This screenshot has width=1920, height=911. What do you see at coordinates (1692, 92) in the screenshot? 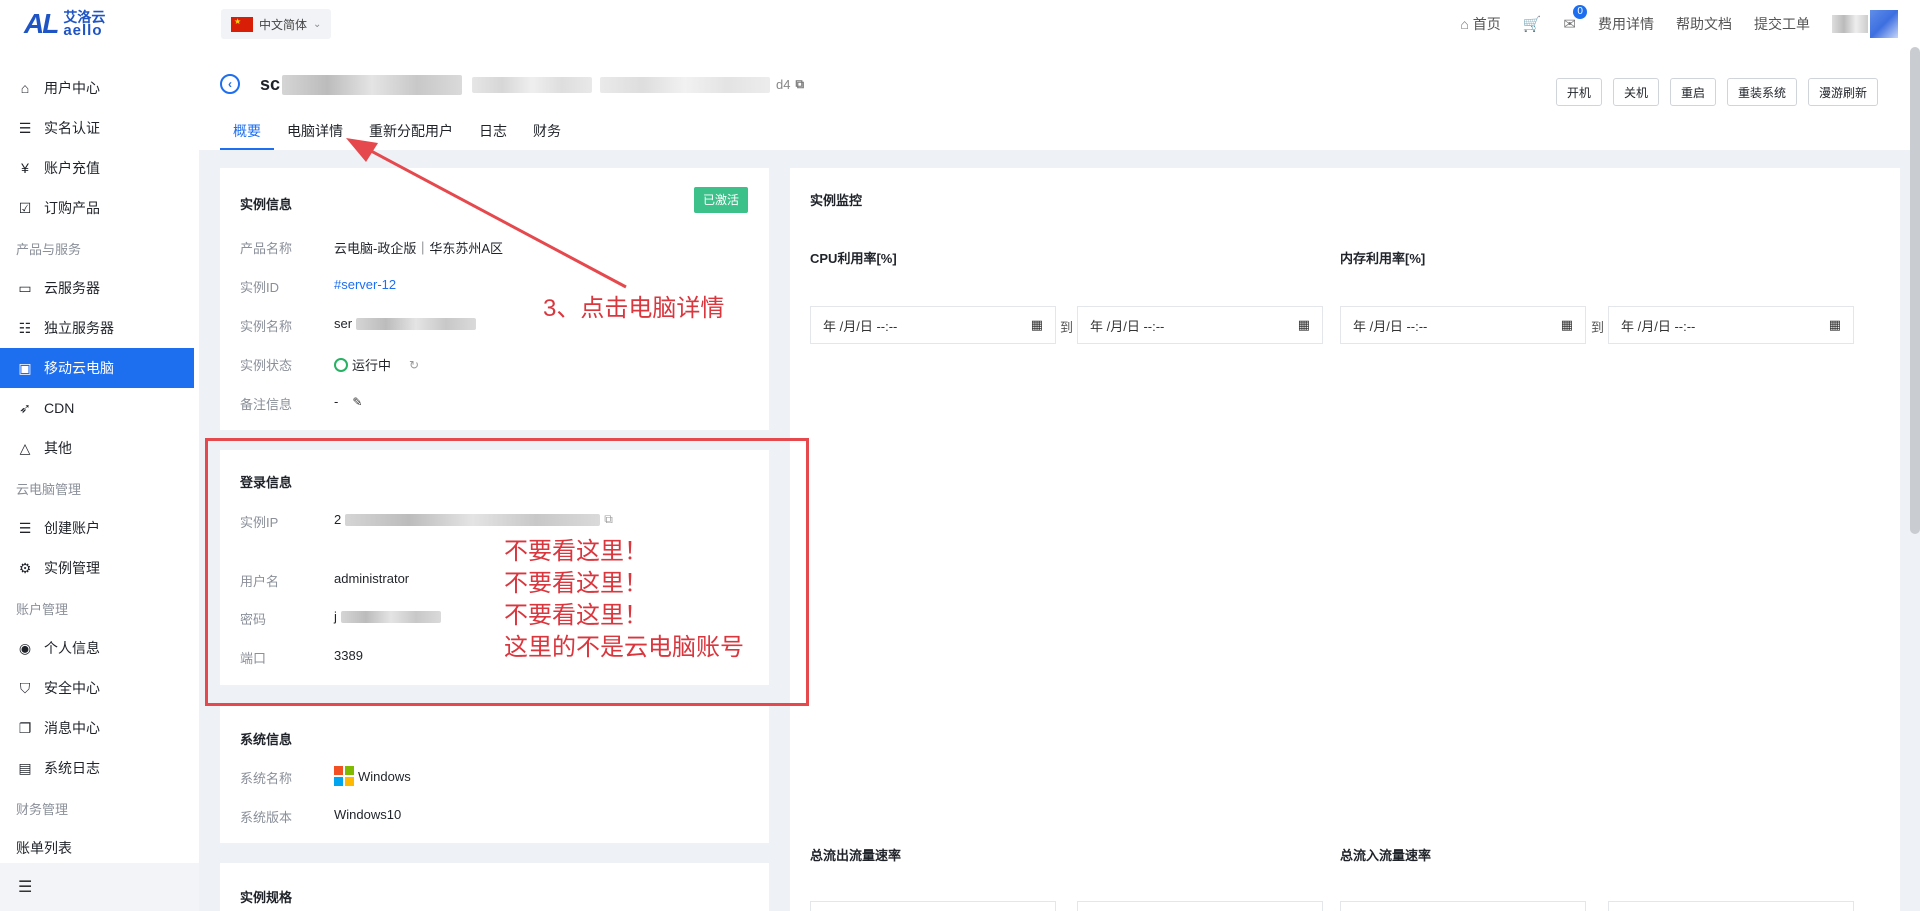
I see `restart-button: 重启` at bounding box center [1692, 92].